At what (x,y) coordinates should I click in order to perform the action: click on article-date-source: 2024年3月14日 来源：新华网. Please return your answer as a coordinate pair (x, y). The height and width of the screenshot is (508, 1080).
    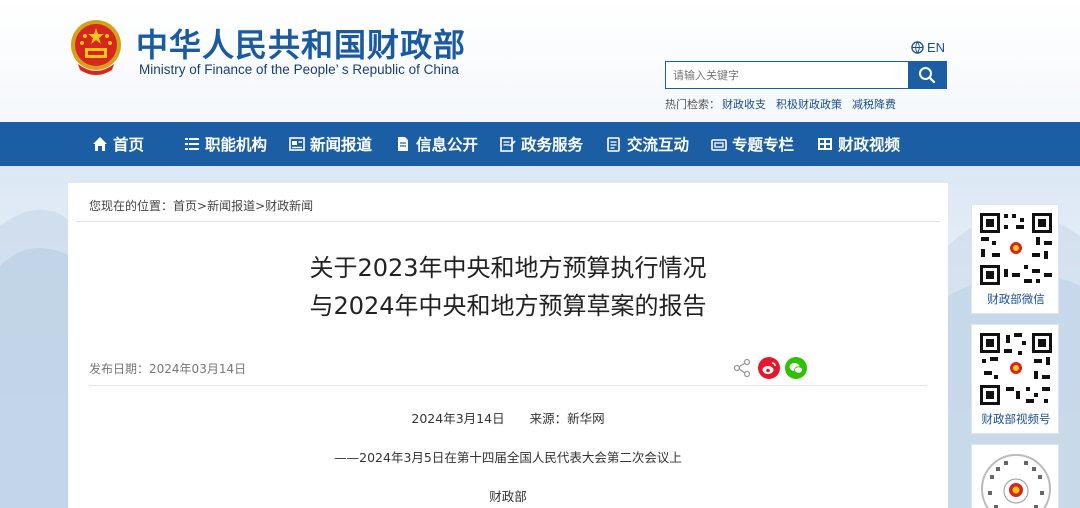
    Looking at the image, I should click on (508, 418).